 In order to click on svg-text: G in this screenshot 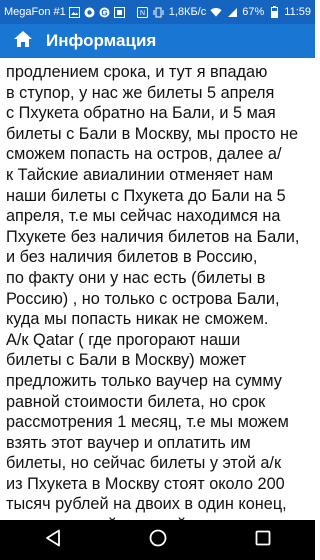, I will do `click(105, 12)`.